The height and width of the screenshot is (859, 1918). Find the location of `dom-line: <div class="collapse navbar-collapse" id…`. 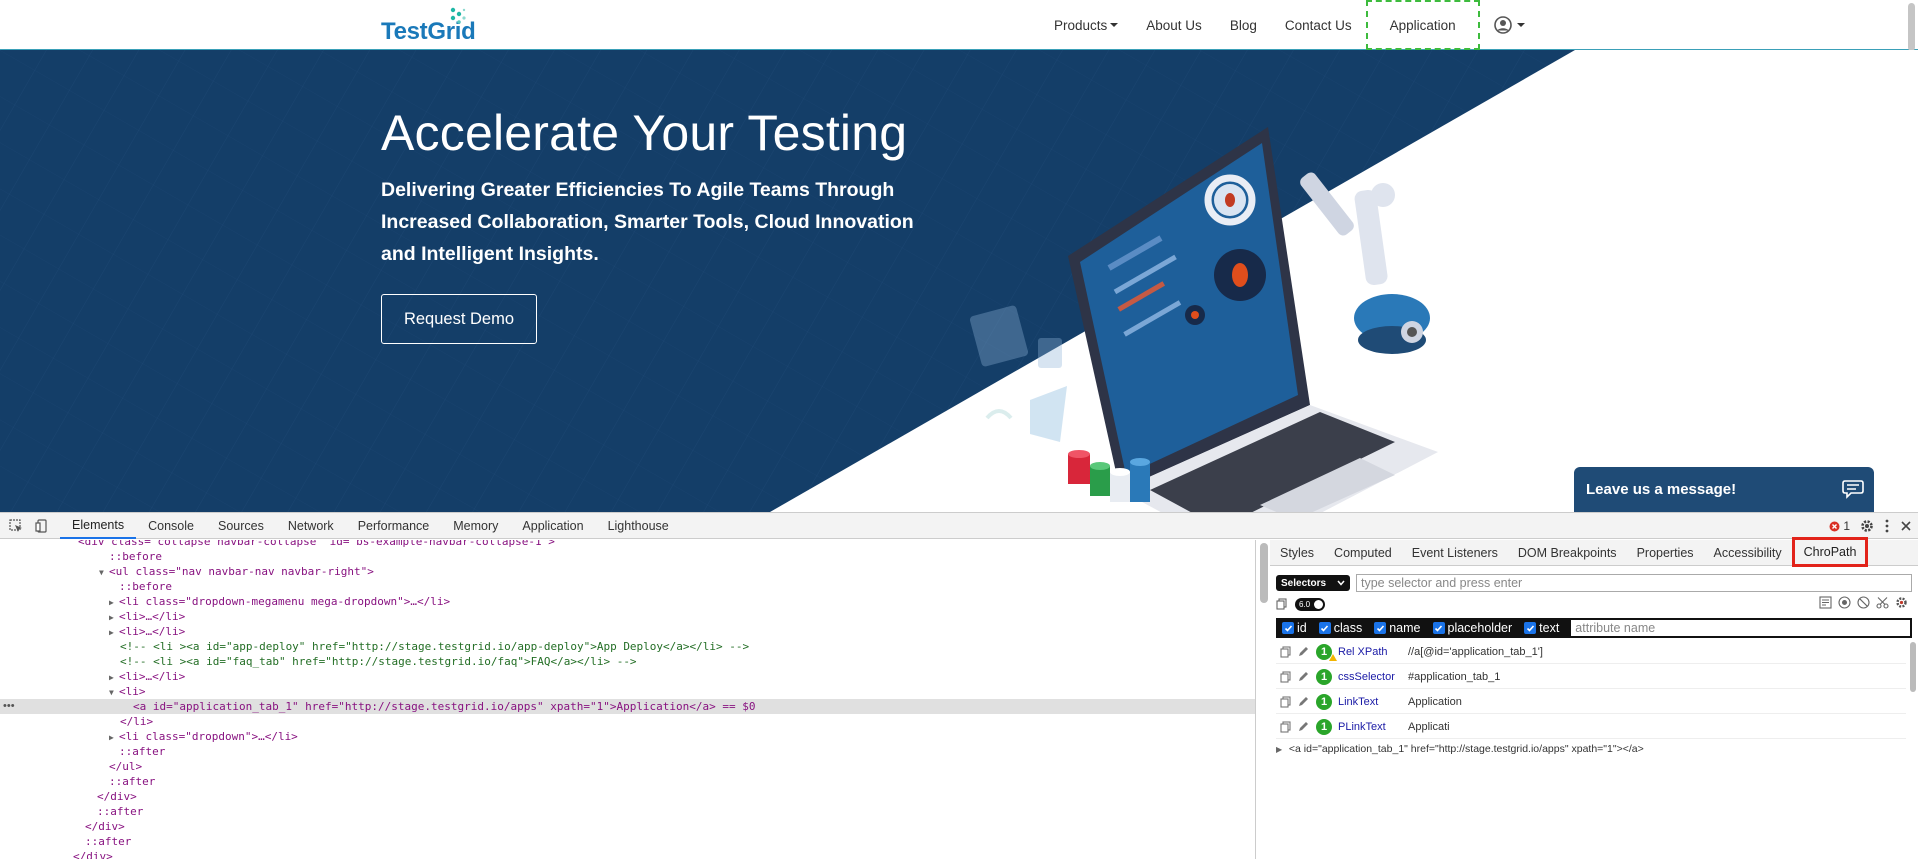

dom-line: <div class="collapse navbar-collapse" id… is located at coordinates (316, 544).